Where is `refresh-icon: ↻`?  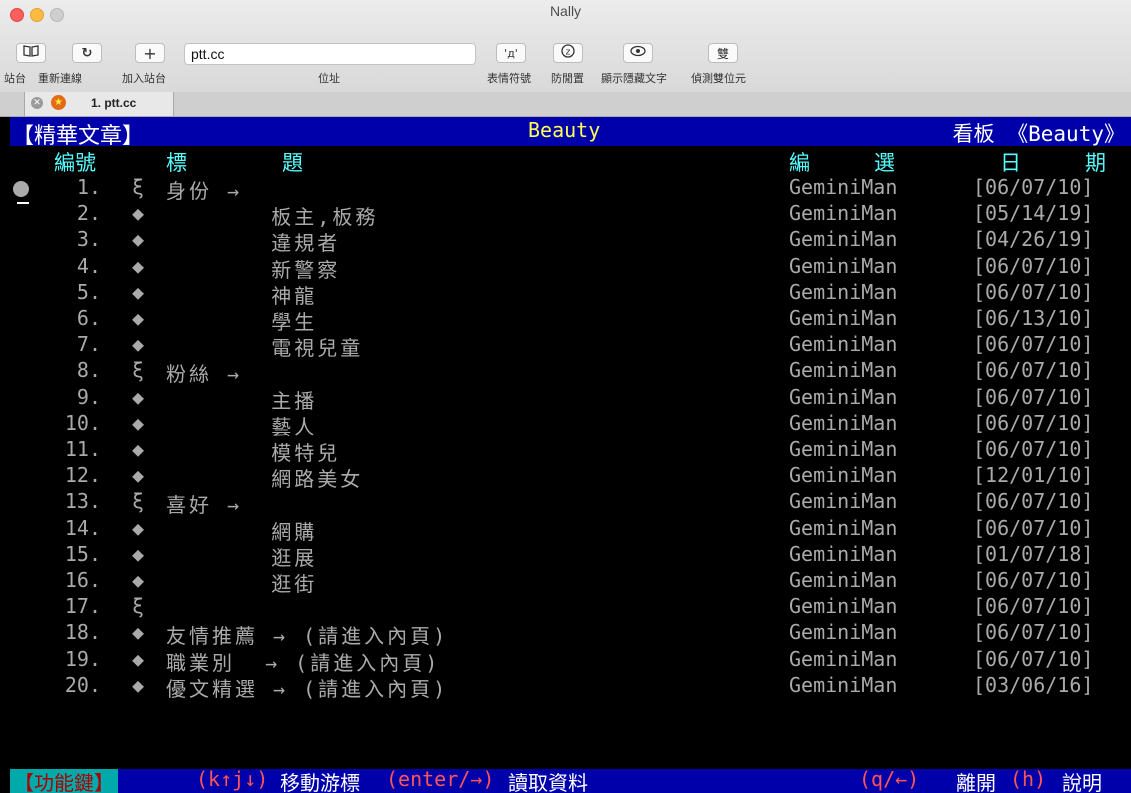 refresh-icon: ↻ is located at coordinates (87, 53).